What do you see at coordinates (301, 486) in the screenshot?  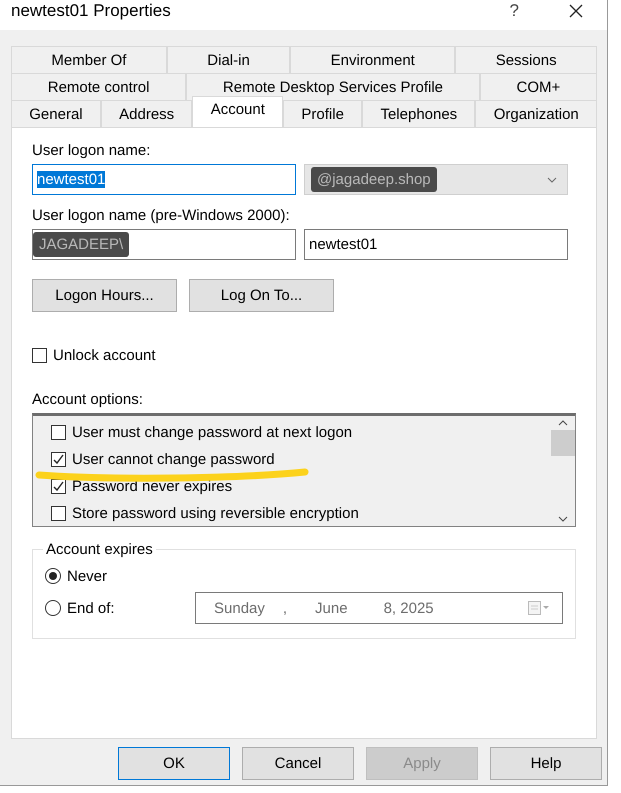 I see `list-item: Password never expires` at bounding box center [301, 486].